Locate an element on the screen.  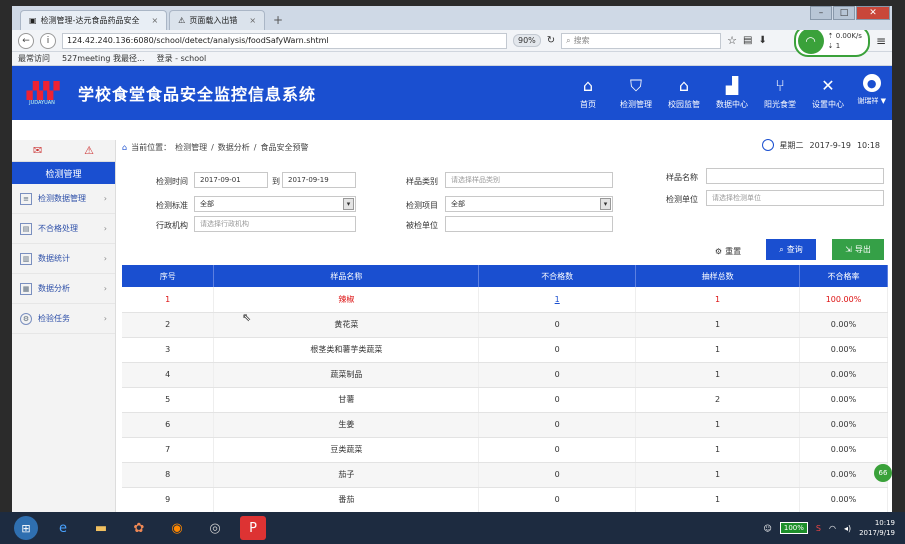
org-input: 请选择行政机构 is located at coordinates (275, 224).